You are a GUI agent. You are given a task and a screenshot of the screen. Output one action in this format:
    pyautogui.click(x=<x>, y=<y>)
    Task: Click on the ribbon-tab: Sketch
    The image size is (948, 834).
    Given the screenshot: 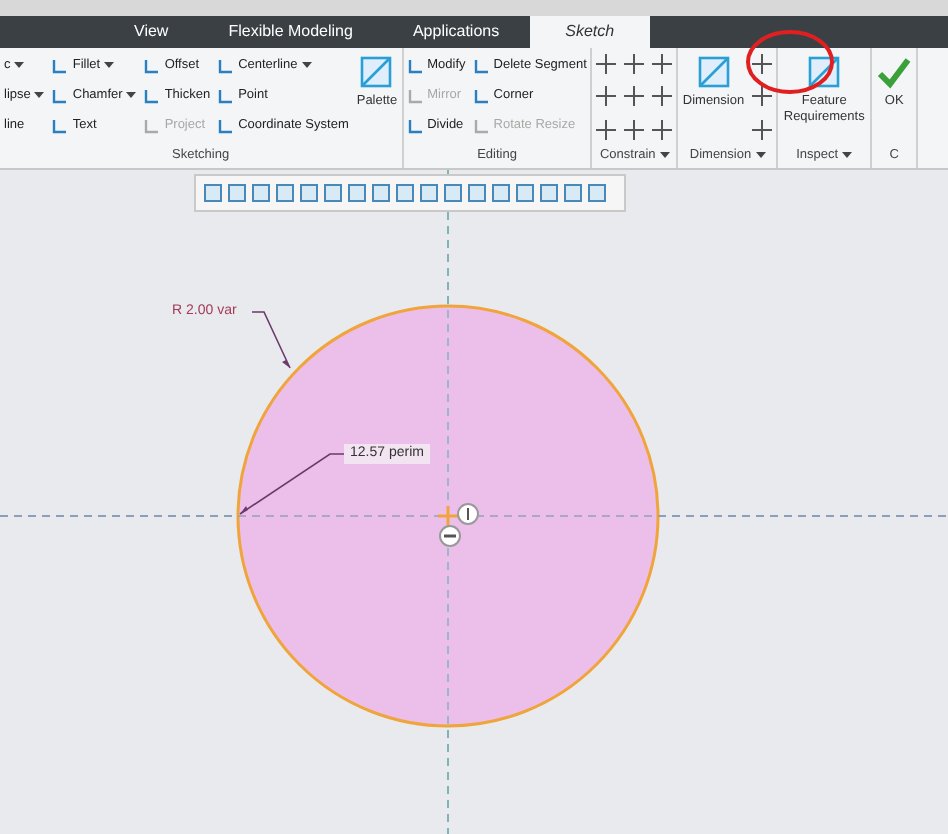 What is the action you would take?
    pyautogui.click(x=590, y=32)
    